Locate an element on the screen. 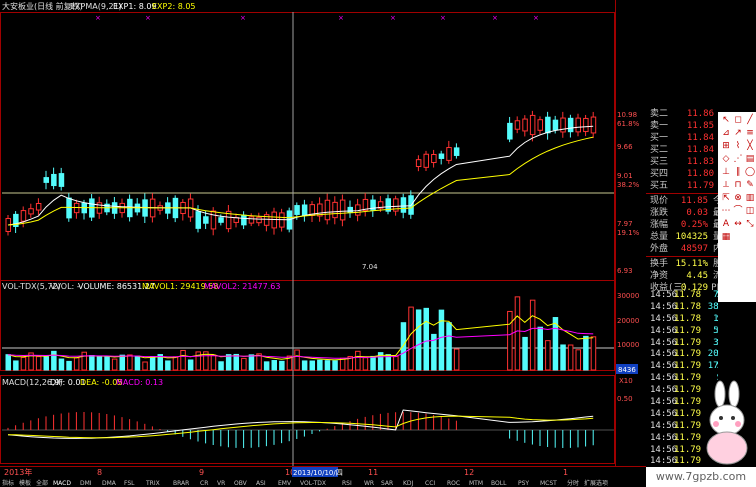  event-marker: × is located at coordinates (443, 18).